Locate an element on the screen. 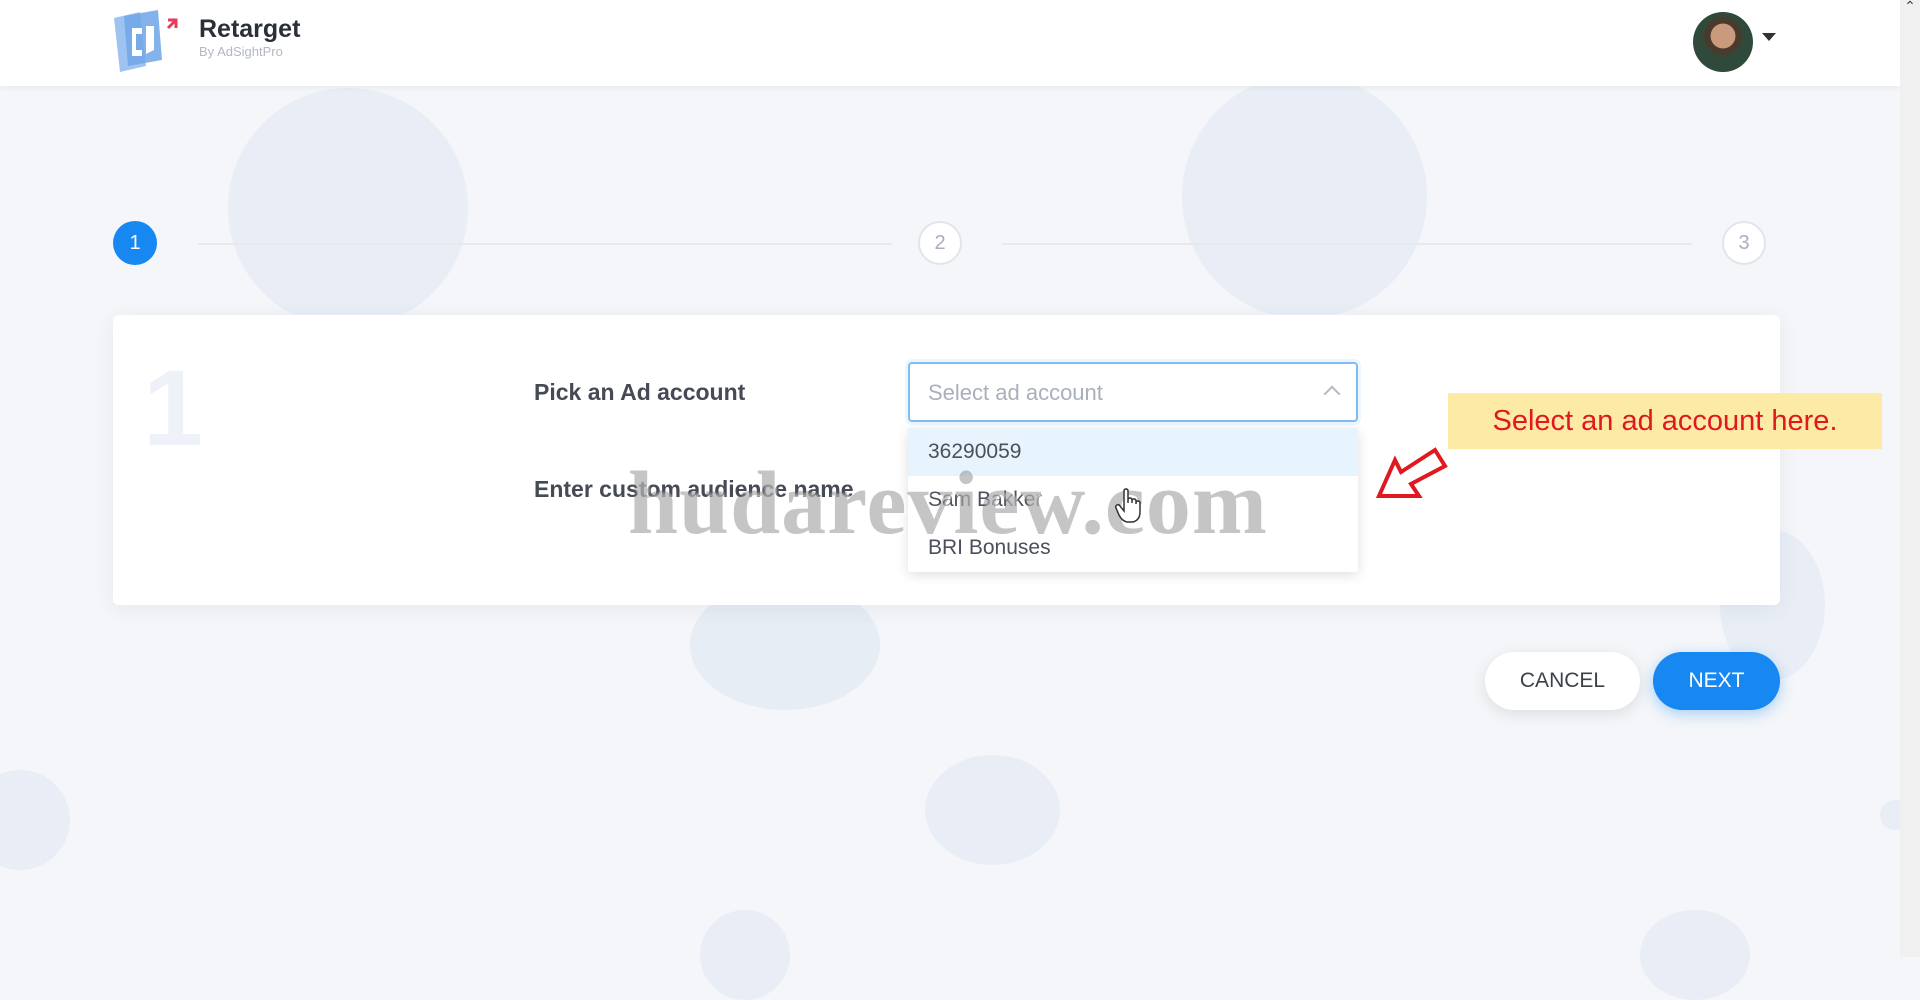 Image resolution: width=1920 pixels, height=1000 pixels. card-step-number: 1 is located at coordinates (173, 407).